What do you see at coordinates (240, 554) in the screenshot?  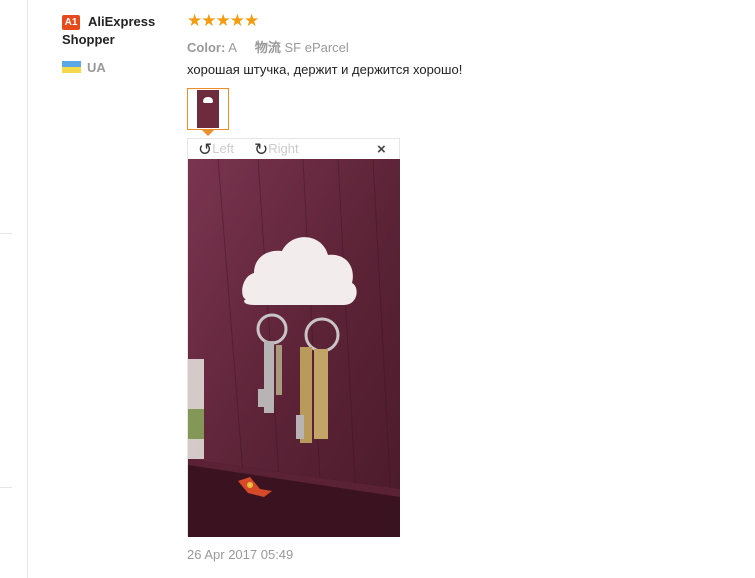 I see `review-date: 26 Apr 2017 05:49` at bounding box center [240, 554].